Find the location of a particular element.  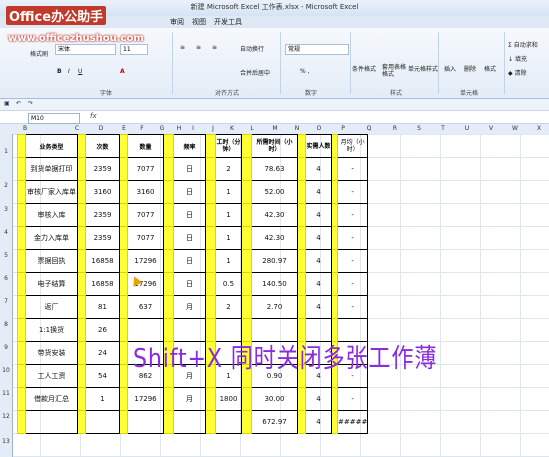

table-cell: 到货单据打印 is located at coordinates (51, 169).